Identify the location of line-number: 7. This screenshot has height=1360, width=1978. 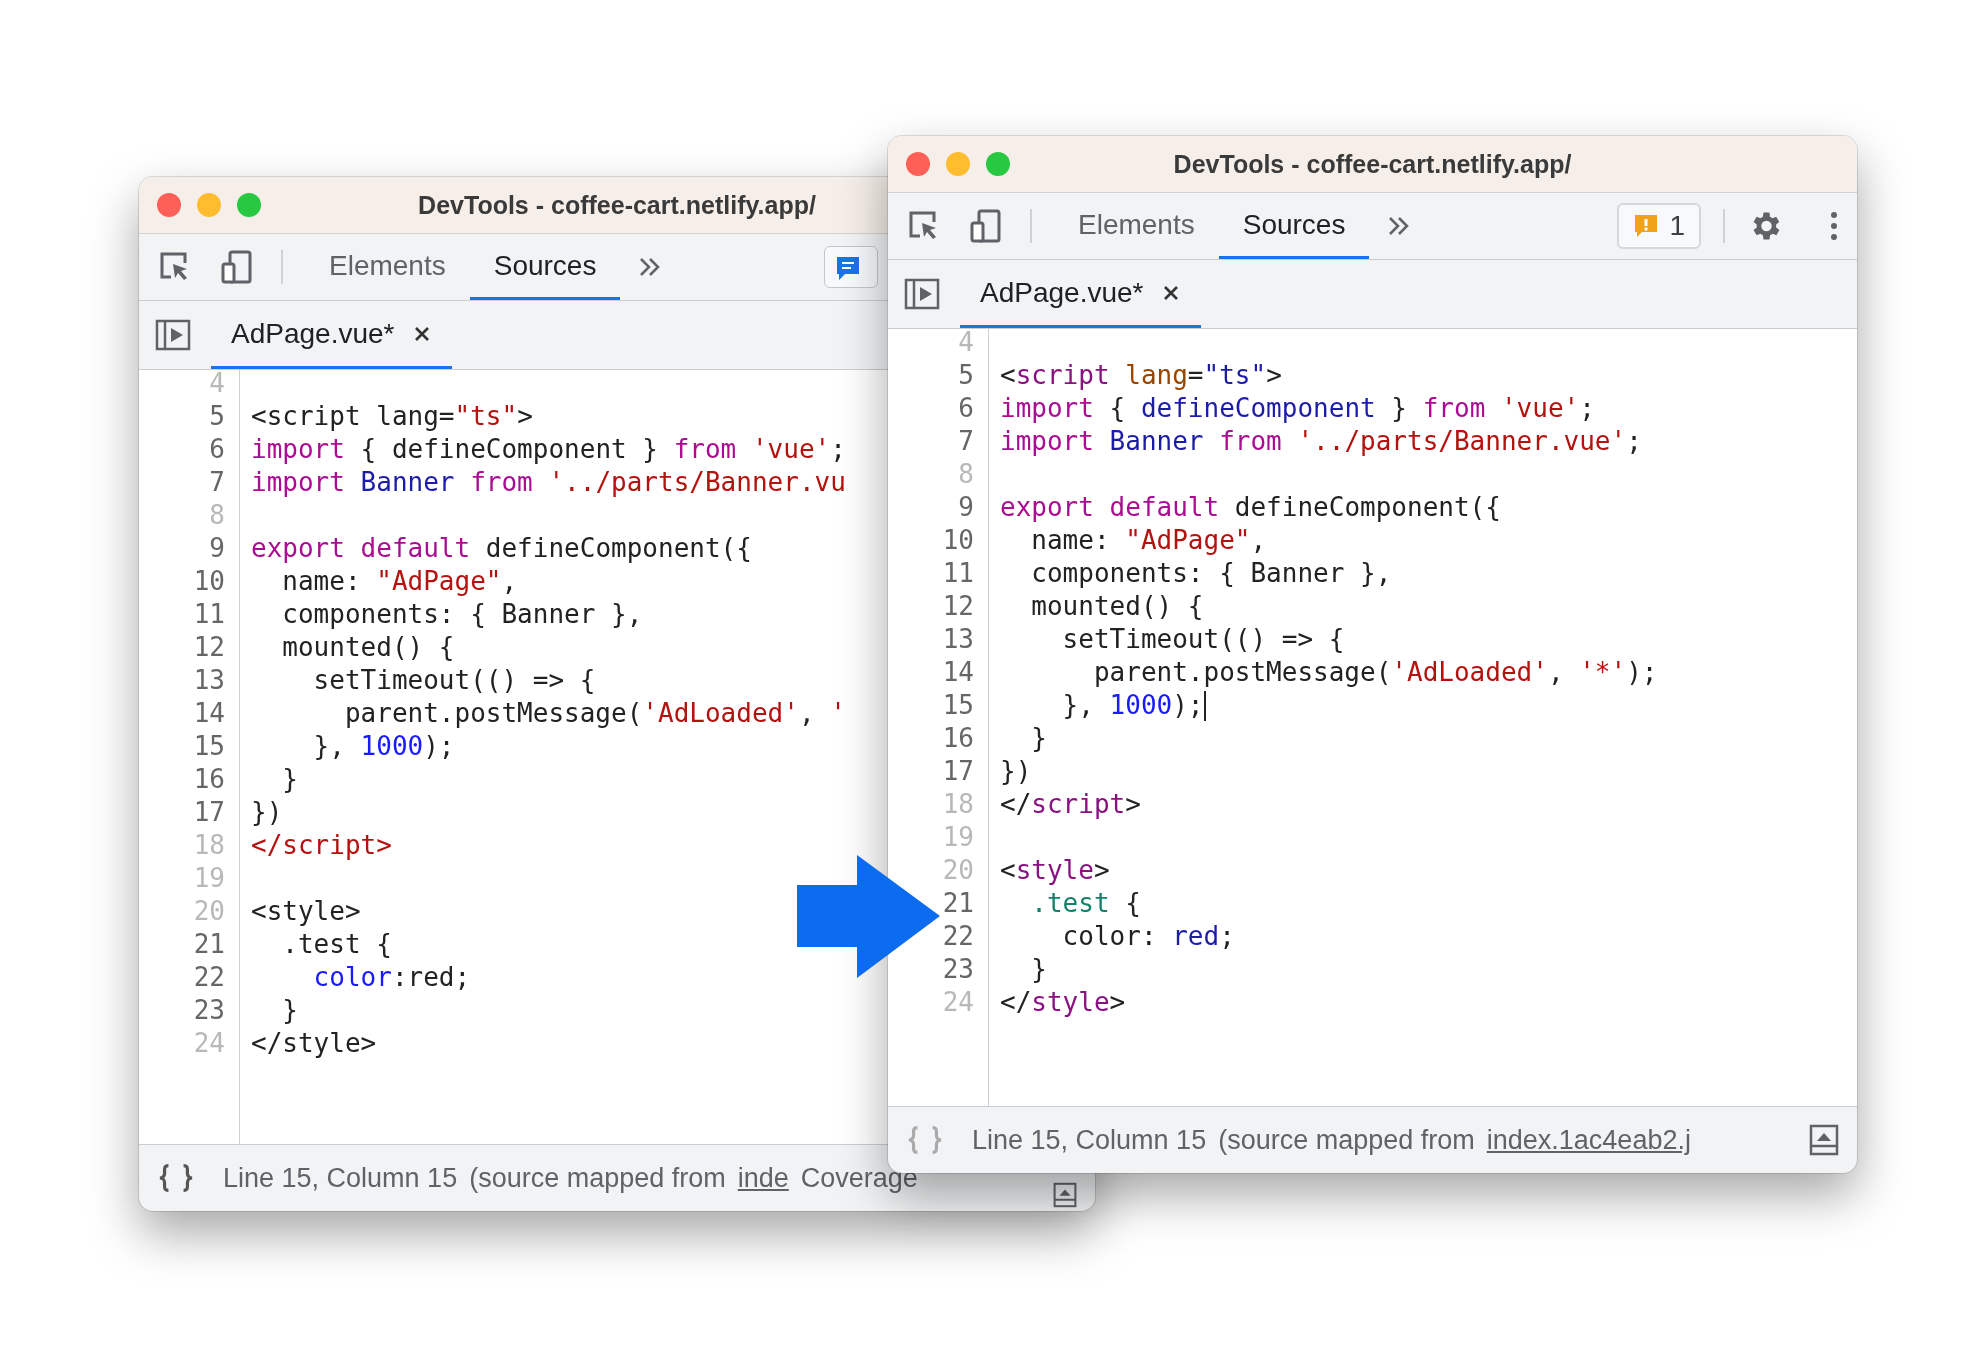
(216, 482).